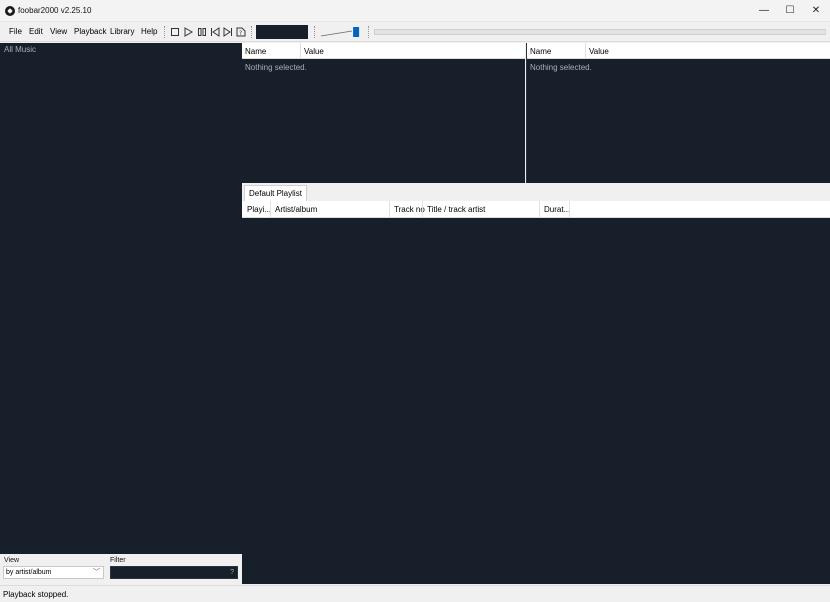 The width and height of the screenshot is (830, 602). Describe the element at coordinates (790, 11) in the screenshot. I see `maximize-button: ☐` at that location.